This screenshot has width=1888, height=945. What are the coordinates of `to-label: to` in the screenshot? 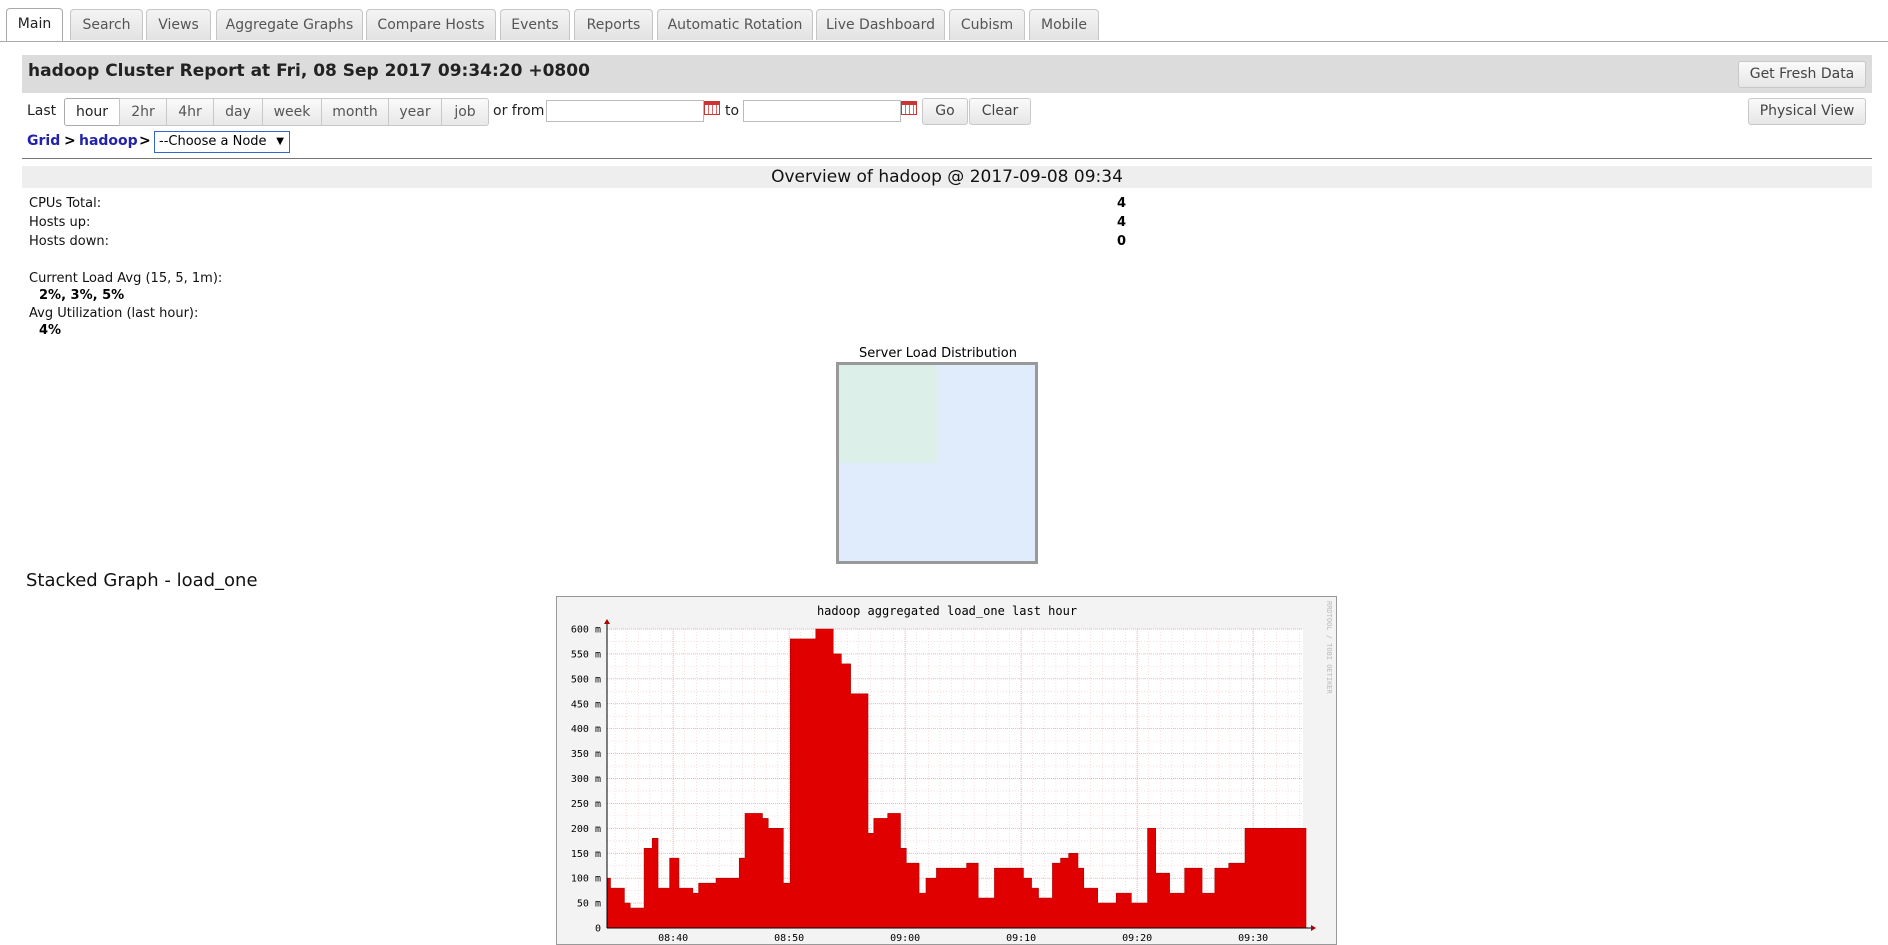 It's located at (732, 111).